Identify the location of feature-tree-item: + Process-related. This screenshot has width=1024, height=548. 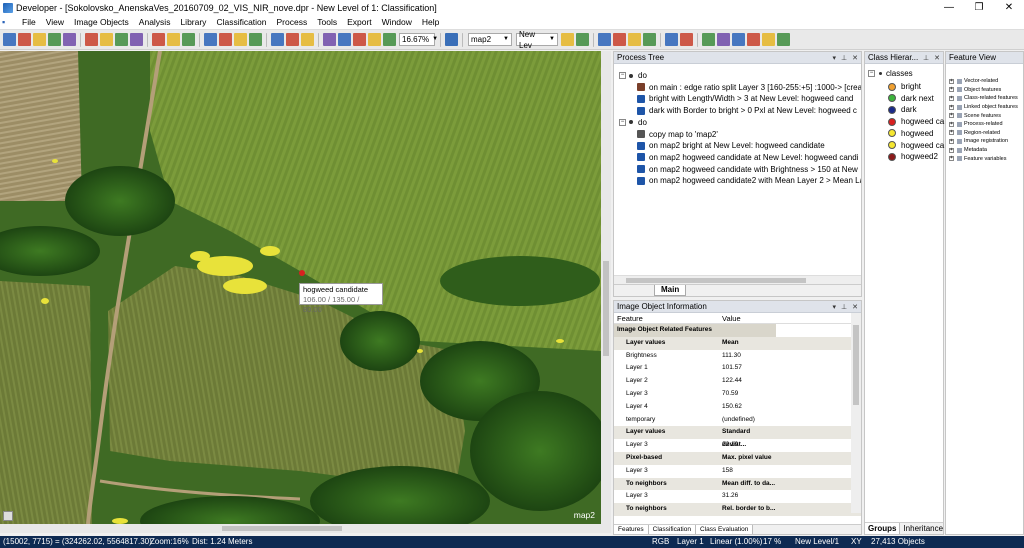
(976, 124).